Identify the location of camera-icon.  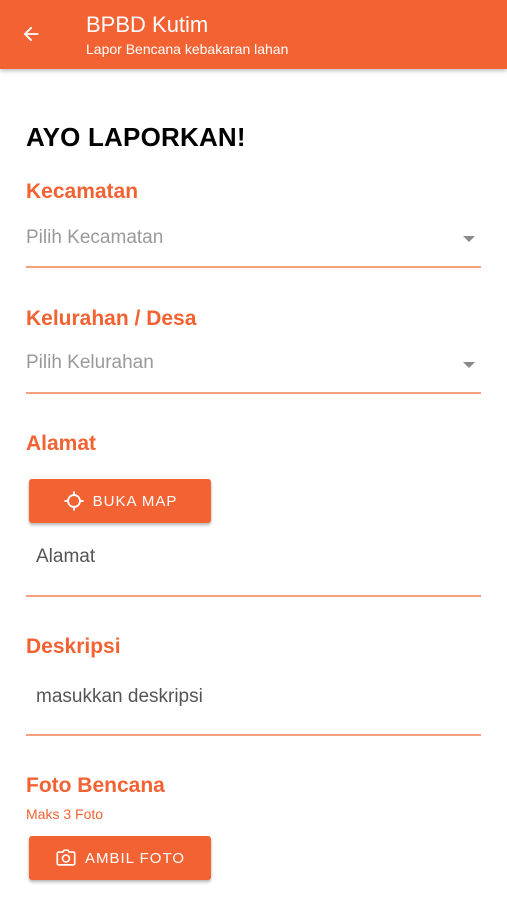
(66, 857).